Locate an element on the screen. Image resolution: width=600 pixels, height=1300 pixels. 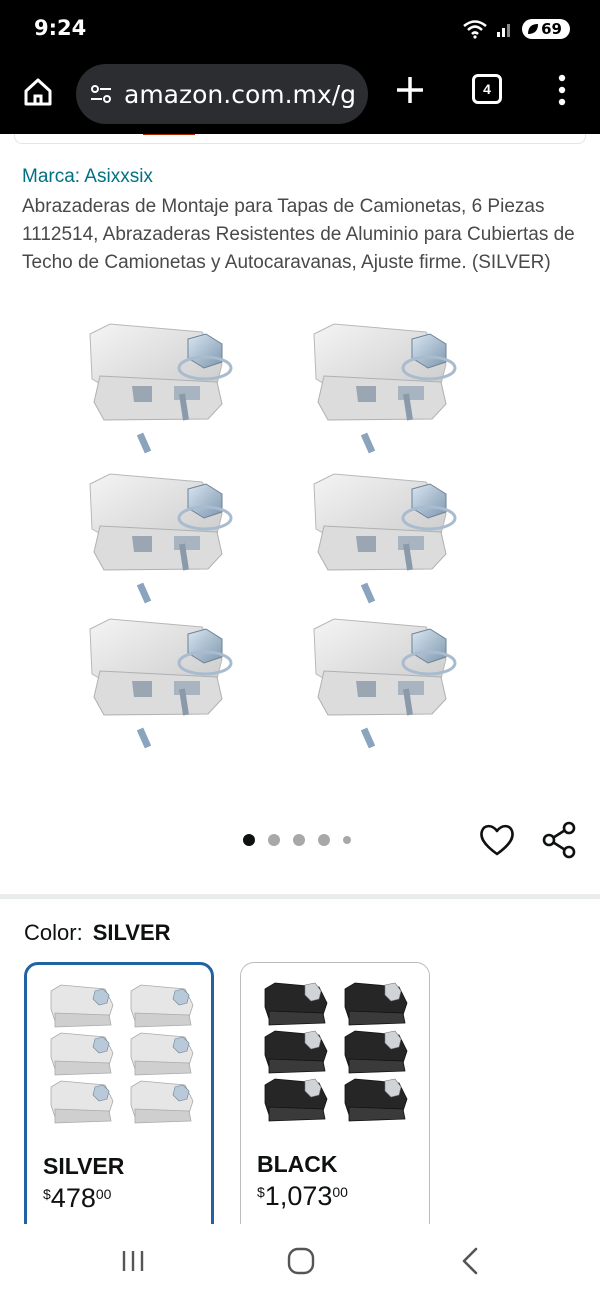
status-icons: 69 is located at coordinates (516, 29).